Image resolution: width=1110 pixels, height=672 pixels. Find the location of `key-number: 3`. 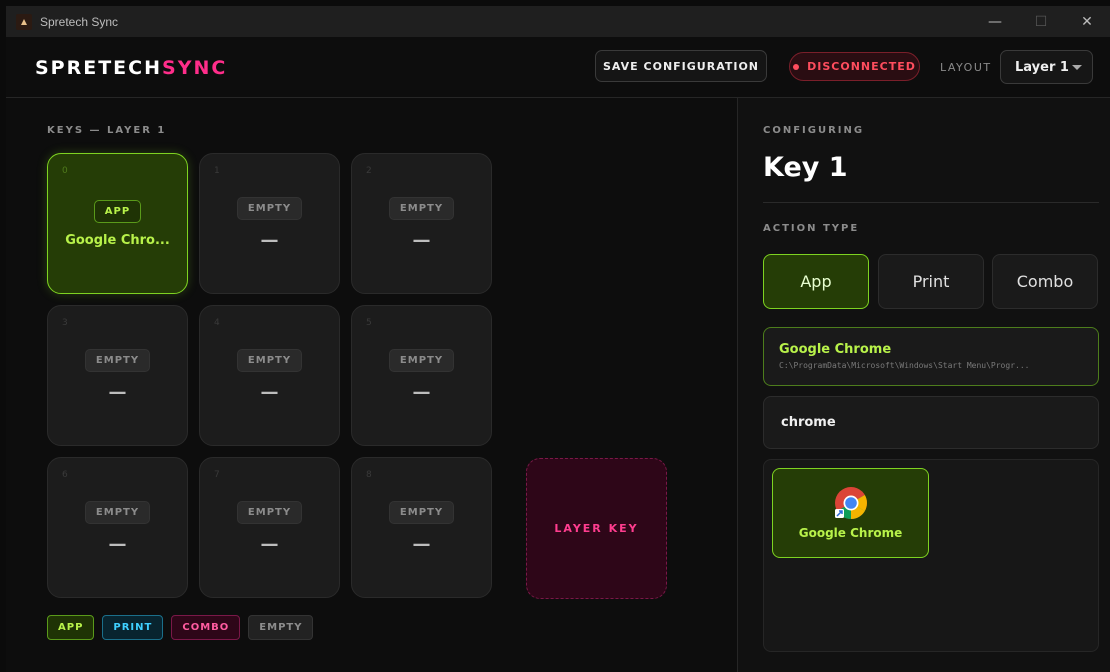

key-number: 3 is located at coordinates (65, 323).